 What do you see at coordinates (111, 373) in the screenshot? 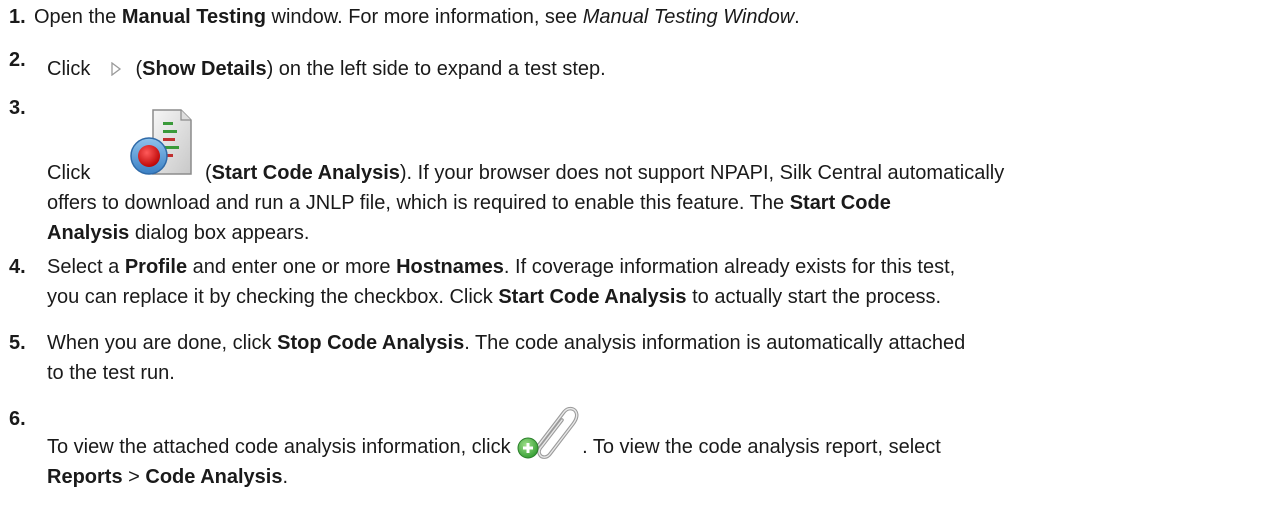
I see `text-segment: to the test run.` at bounding box center [111, 373].